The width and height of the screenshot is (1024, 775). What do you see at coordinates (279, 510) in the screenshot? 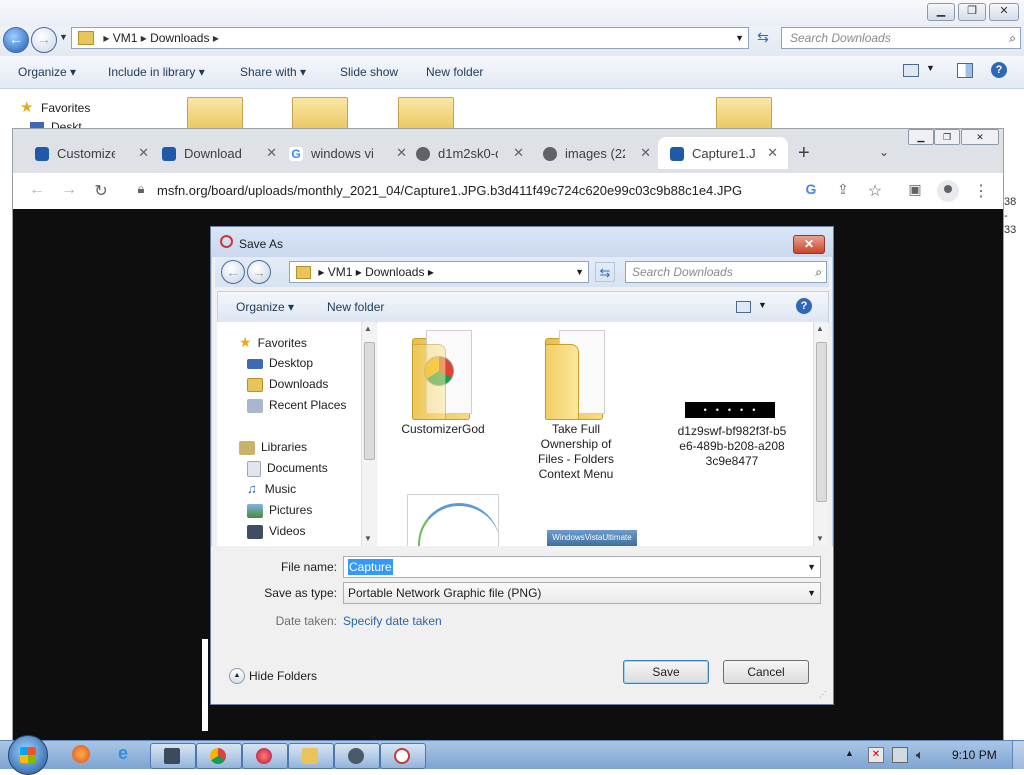
I see `nav-pictures: Pictures` at bounding box center [279, 510].